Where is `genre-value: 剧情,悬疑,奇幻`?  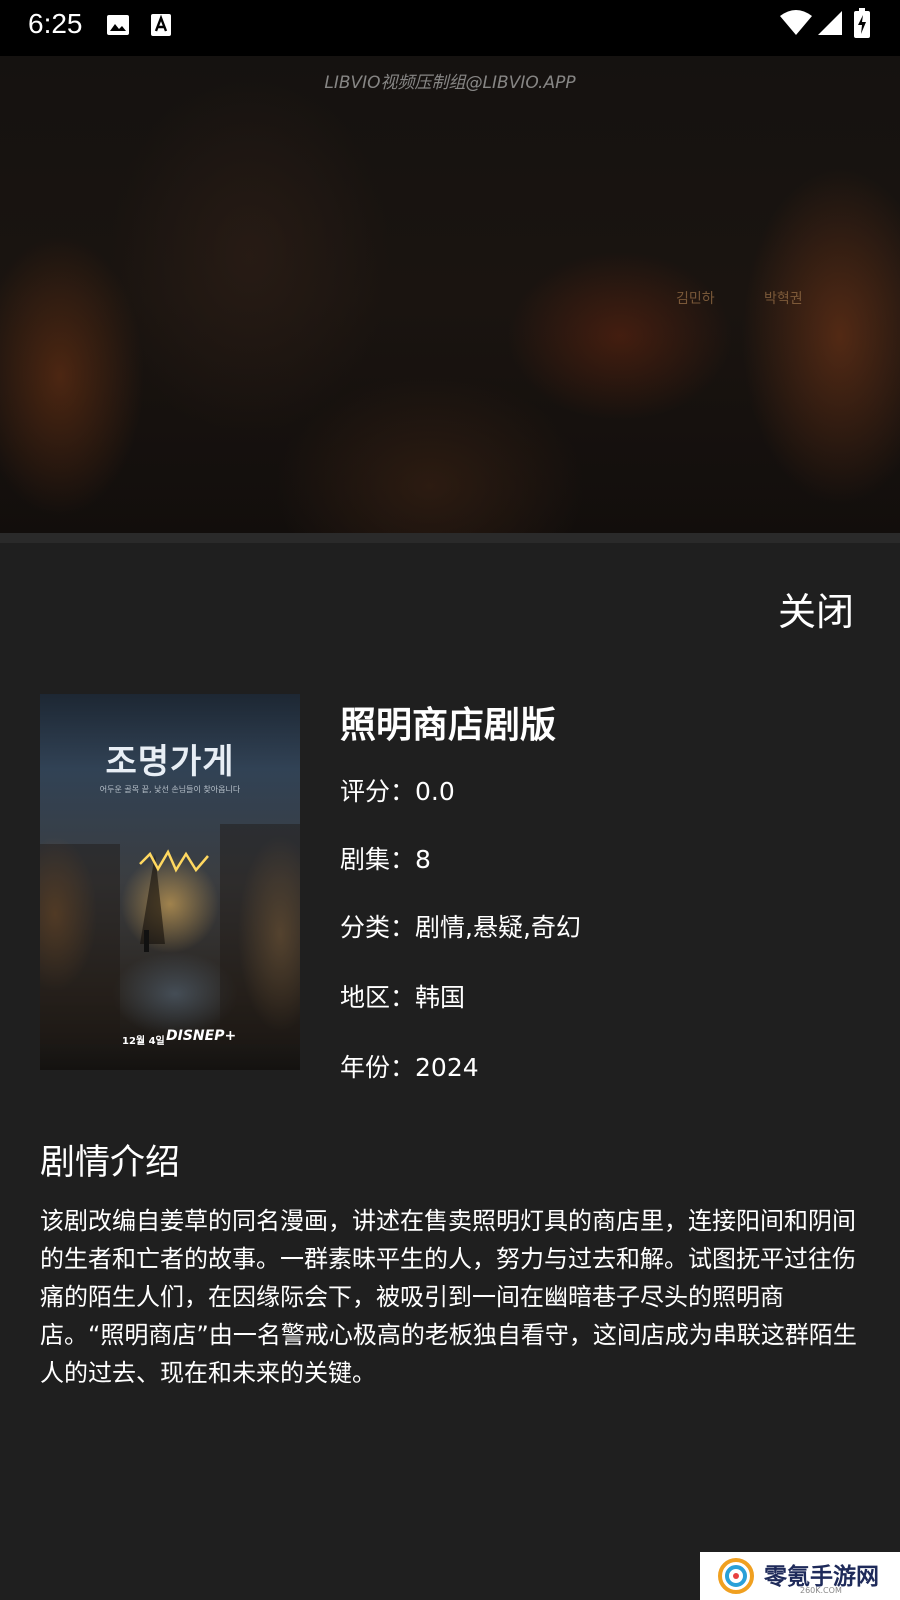 genre-value: 剧情,悬疑,奇幻 is located at coordinates (498, 927).